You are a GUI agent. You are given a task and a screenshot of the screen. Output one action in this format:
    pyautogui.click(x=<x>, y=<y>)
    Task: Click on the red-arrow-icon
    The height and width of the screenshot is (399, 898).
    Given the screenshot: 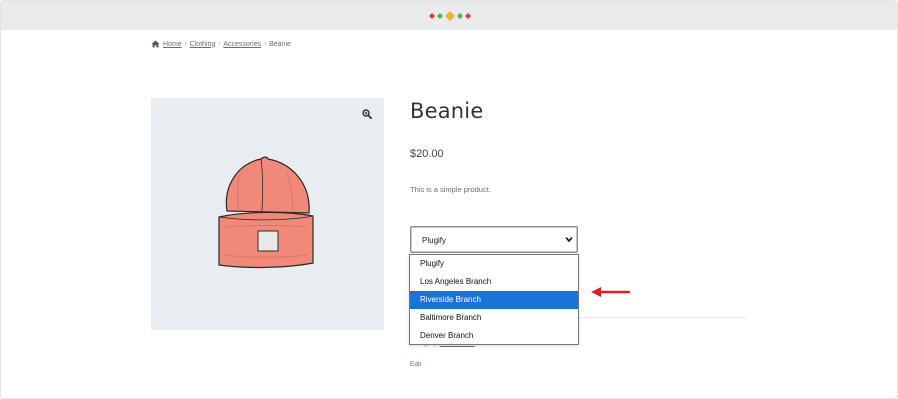 What is the action you would take?
    pyautogui.click(x=611, y=292)
    